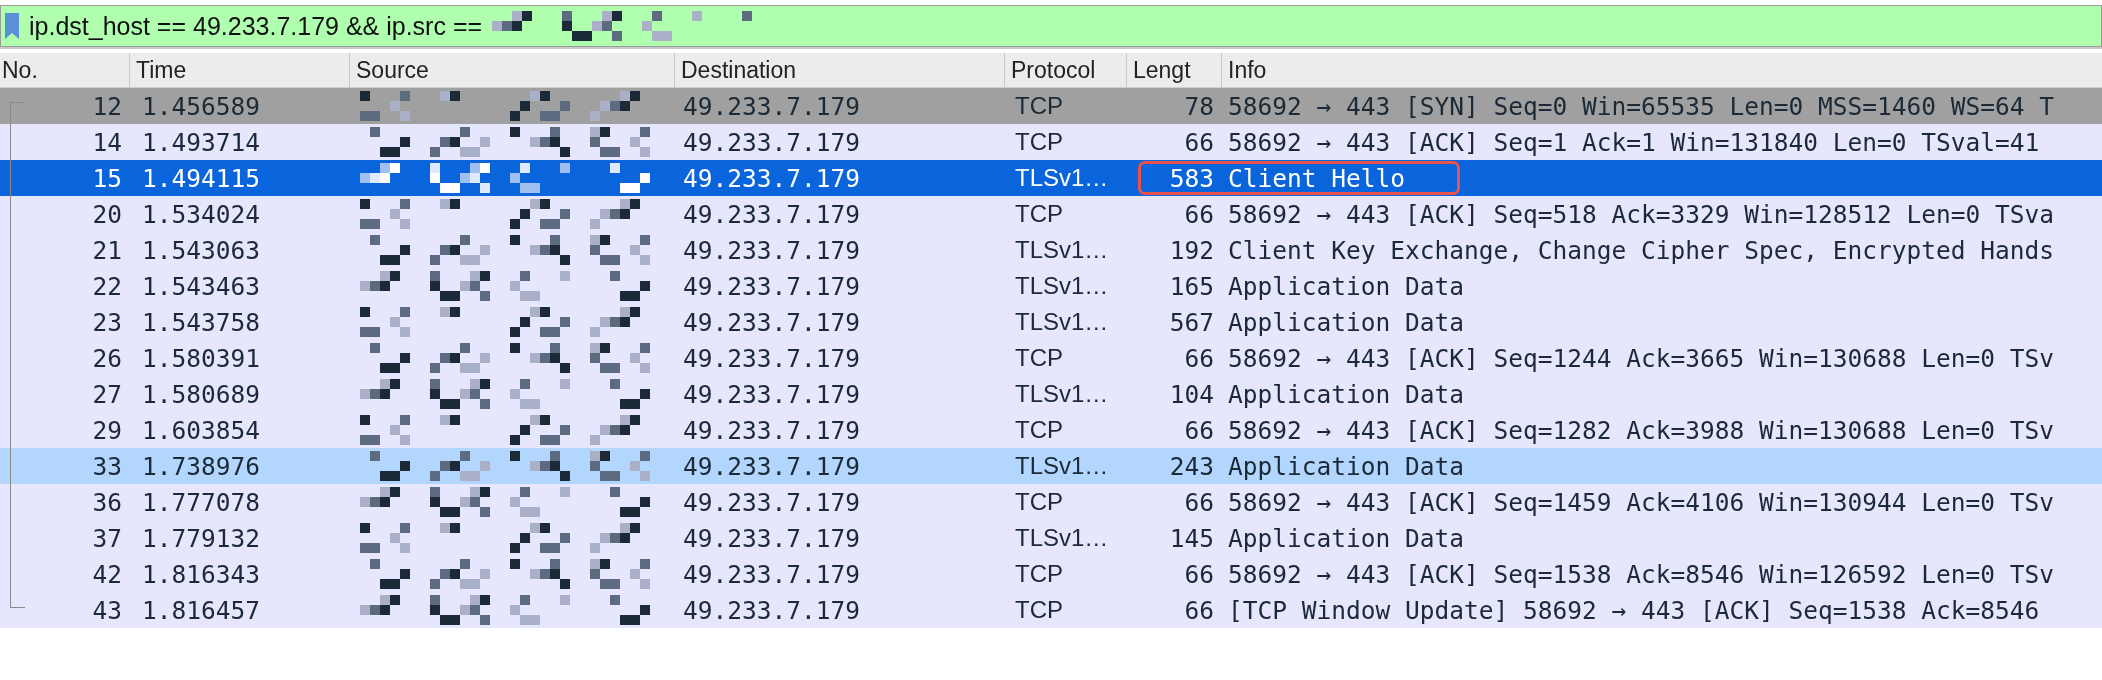 The height and width of the screenshot is (680, 2102). Describe the element at coordinates (1191, 250) in the screenshot. I see `table-cell-text: 192` at that location.